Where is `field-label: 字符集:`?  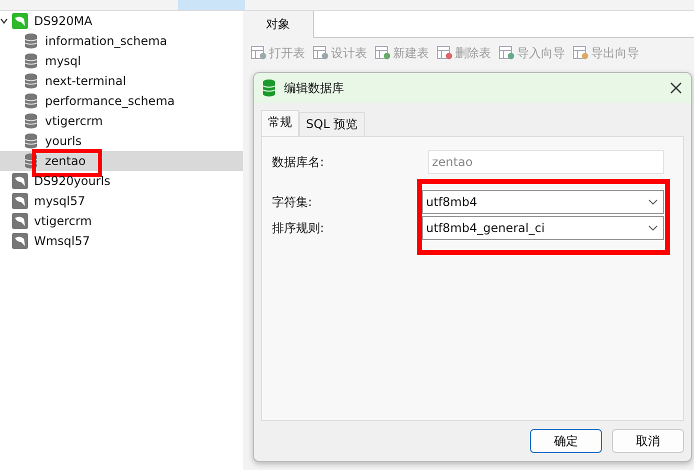
field-label: 字符集: is located at coordinates (293, 202).